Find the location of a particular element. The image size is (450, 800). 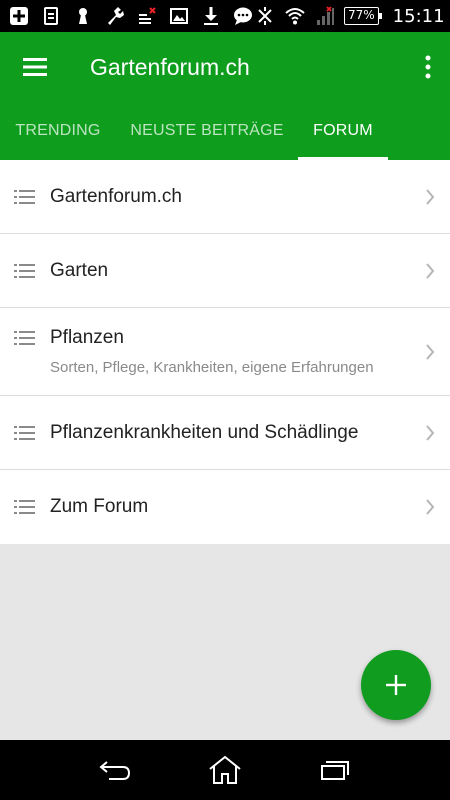

back-button is located at coordinates (115, 770).